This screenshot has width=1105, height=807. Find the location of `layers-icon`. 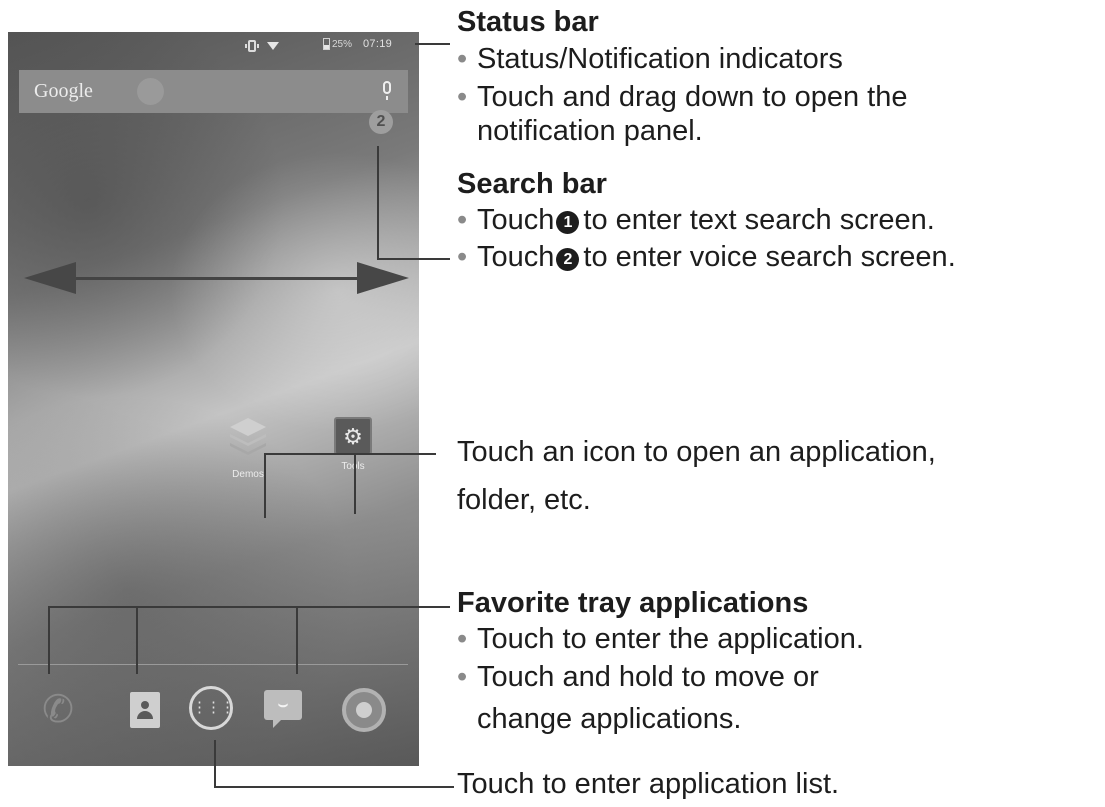

layers-icon is located at coordinates (248, 436).